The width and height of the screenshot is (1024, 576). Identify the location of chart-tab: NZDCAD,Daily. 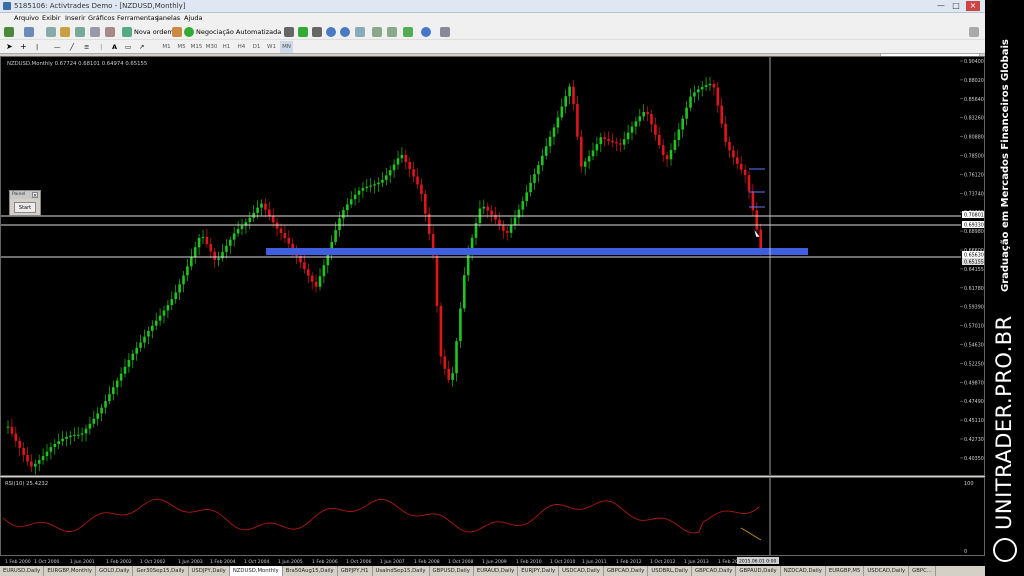
(803, 571).